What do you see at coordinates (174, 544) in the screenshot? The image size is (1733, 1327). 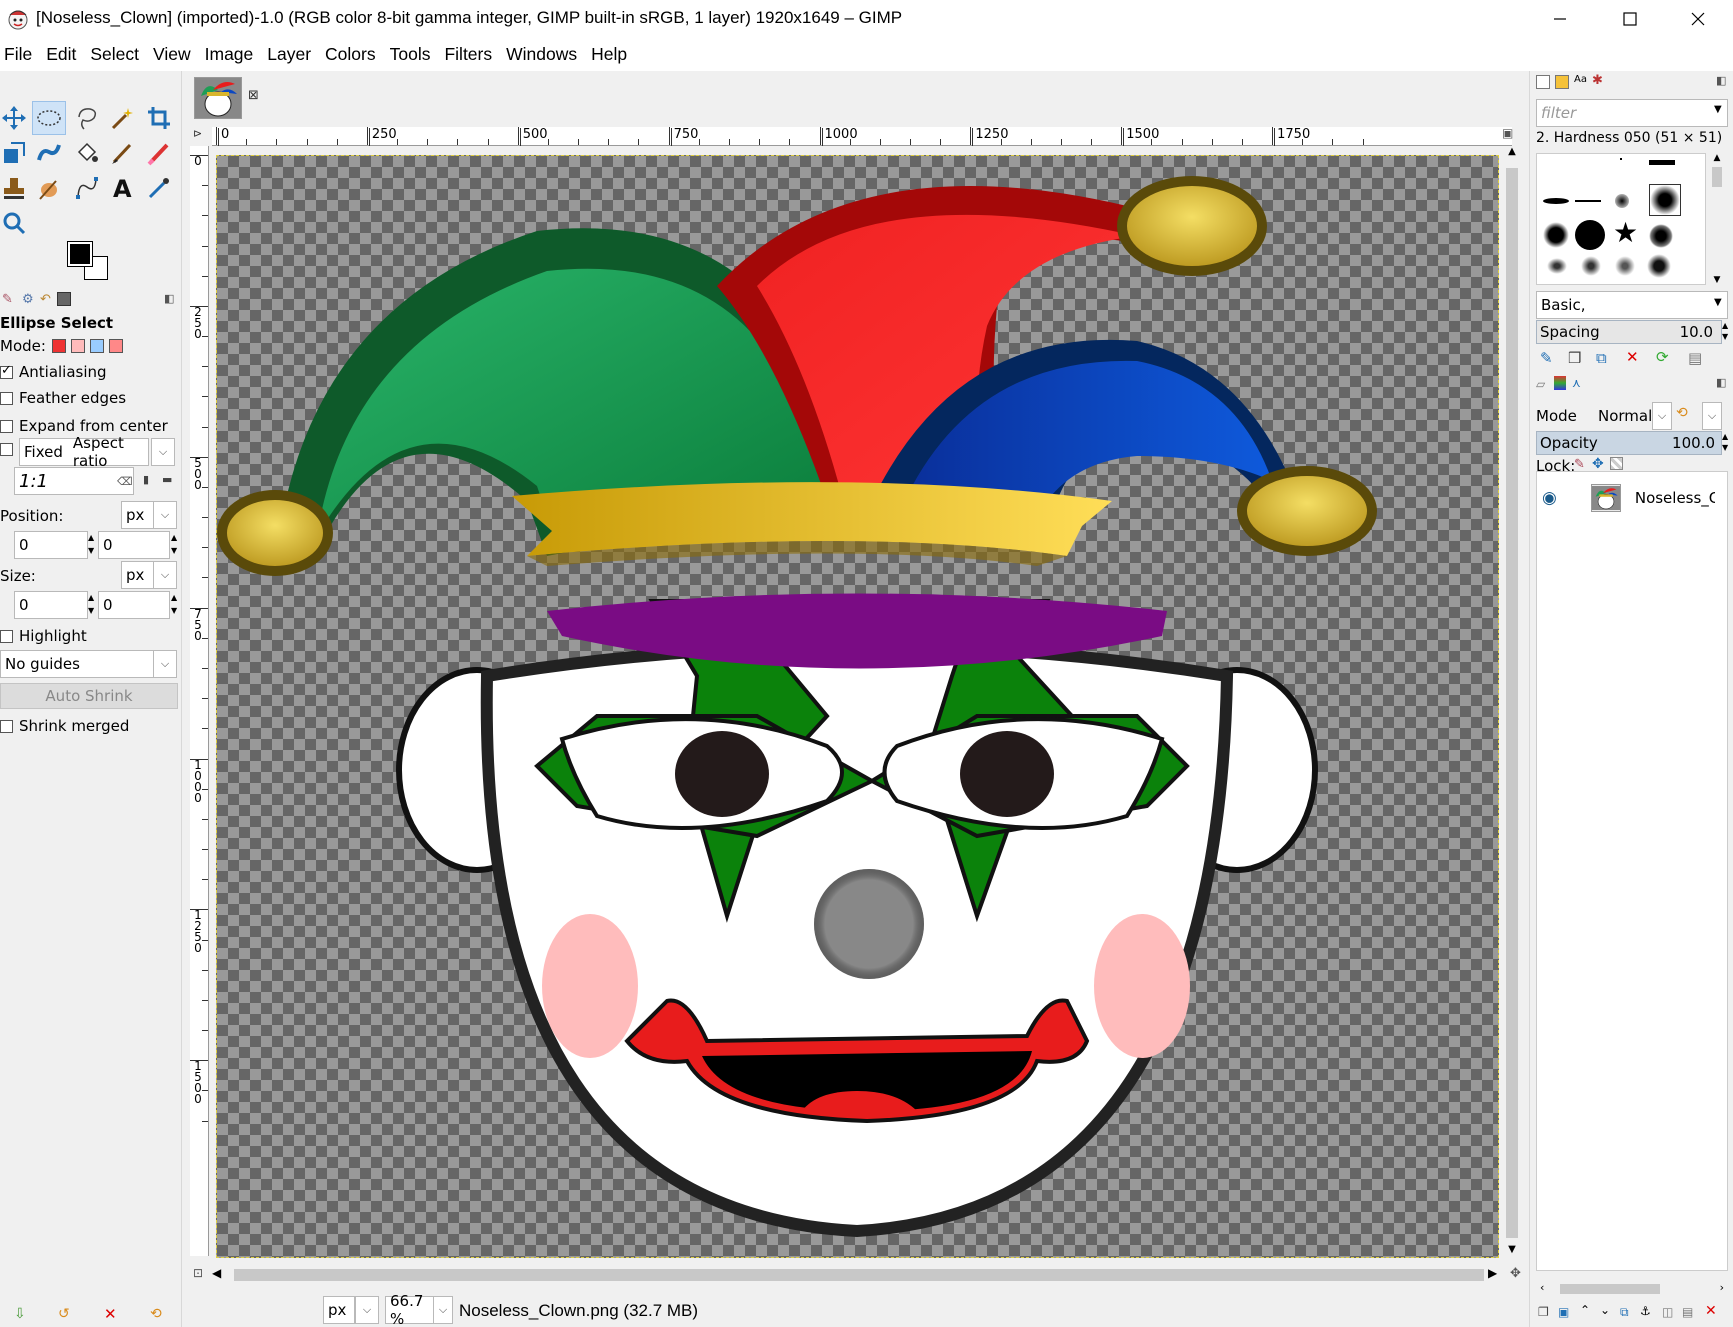 I see `position-y-spinner: ▲ ▼` at bounding box center [174, 544].